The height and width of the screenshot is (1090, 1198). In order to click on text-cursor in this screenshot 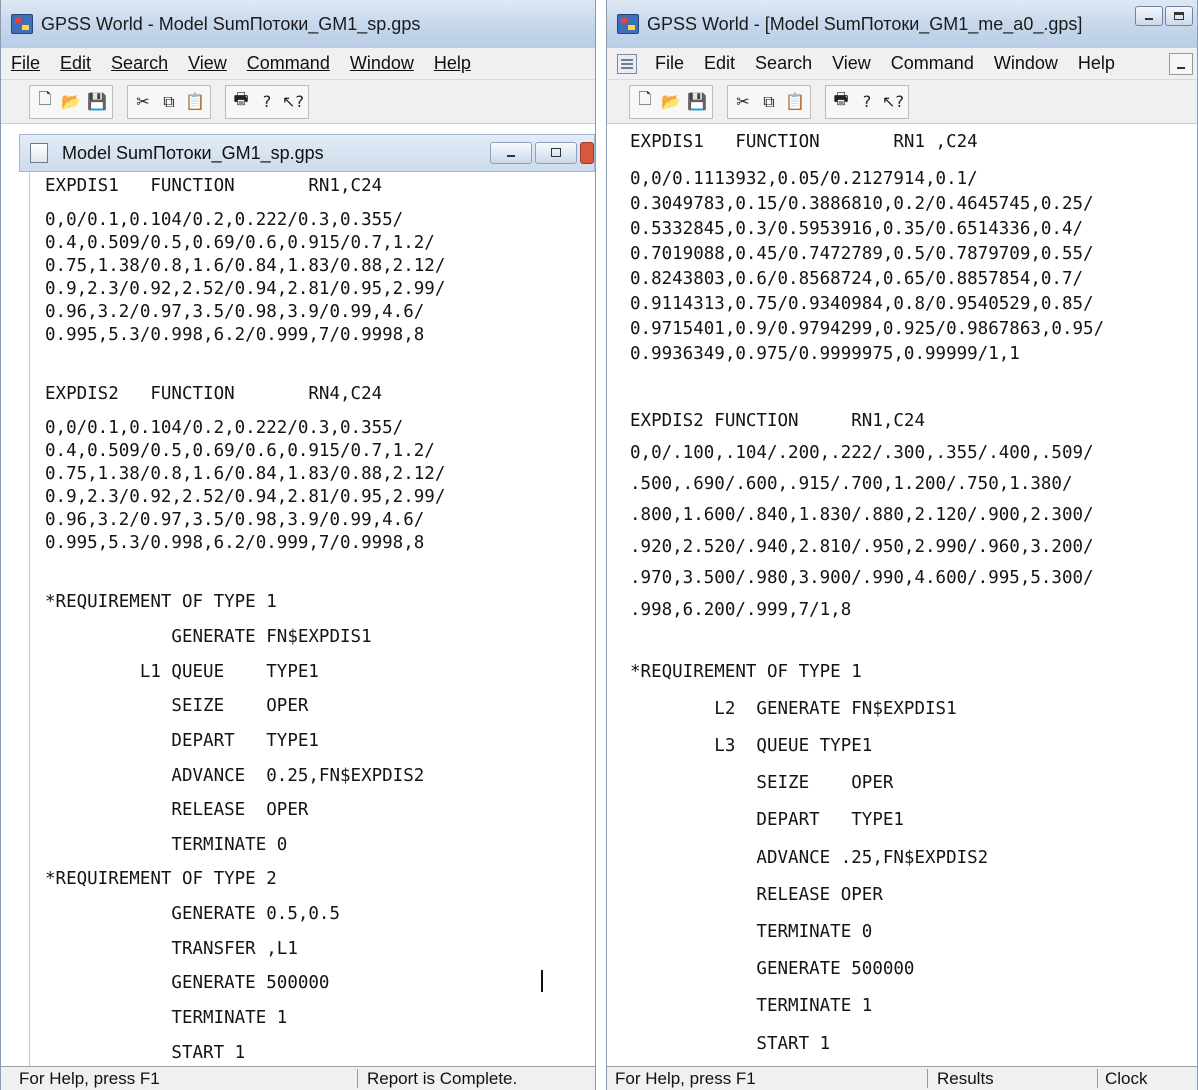, I will do `click(542, 981)`.